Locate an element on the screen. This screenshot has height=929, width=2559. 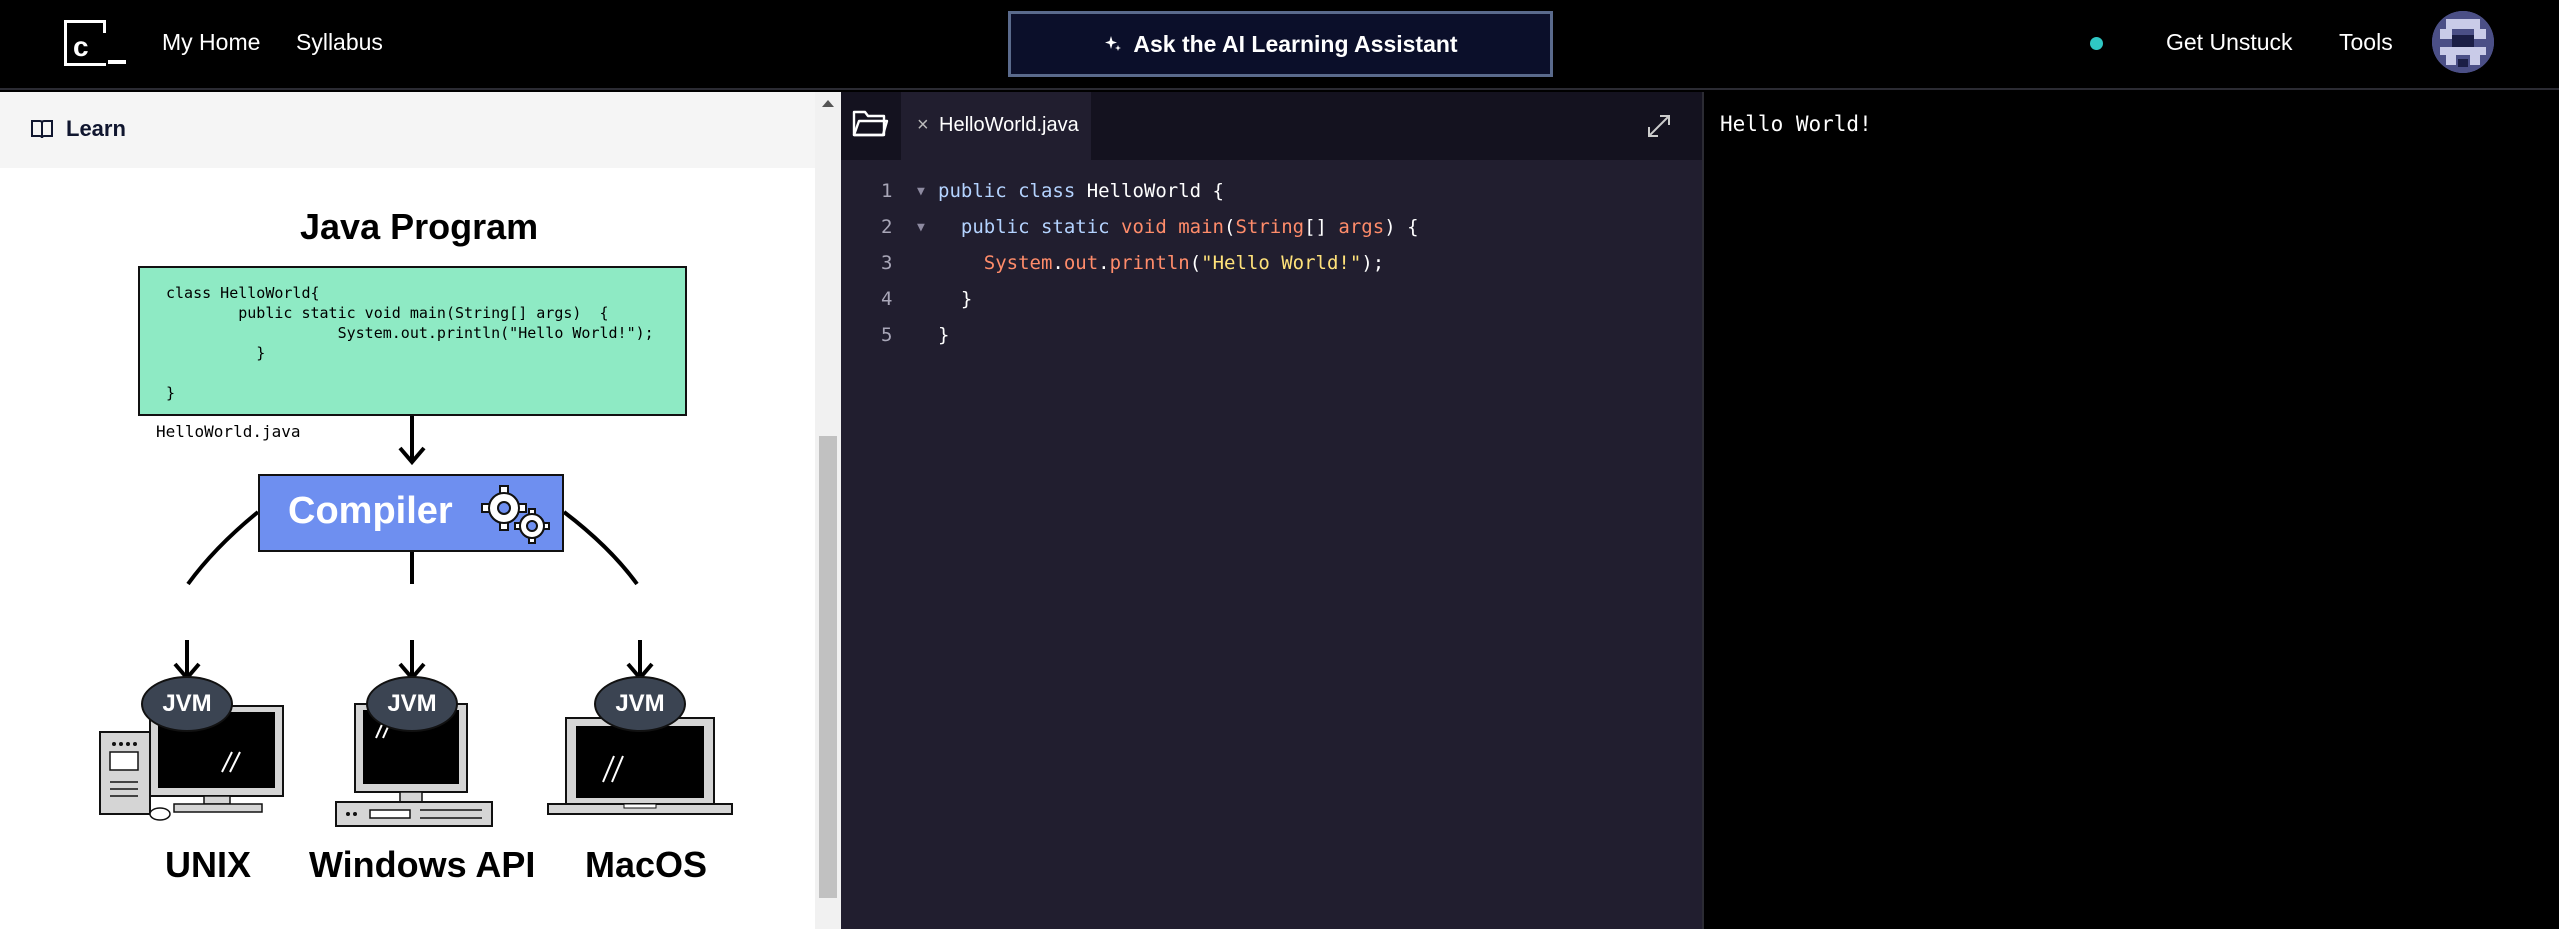
logo-underscore is located at coordinates (117, 62).